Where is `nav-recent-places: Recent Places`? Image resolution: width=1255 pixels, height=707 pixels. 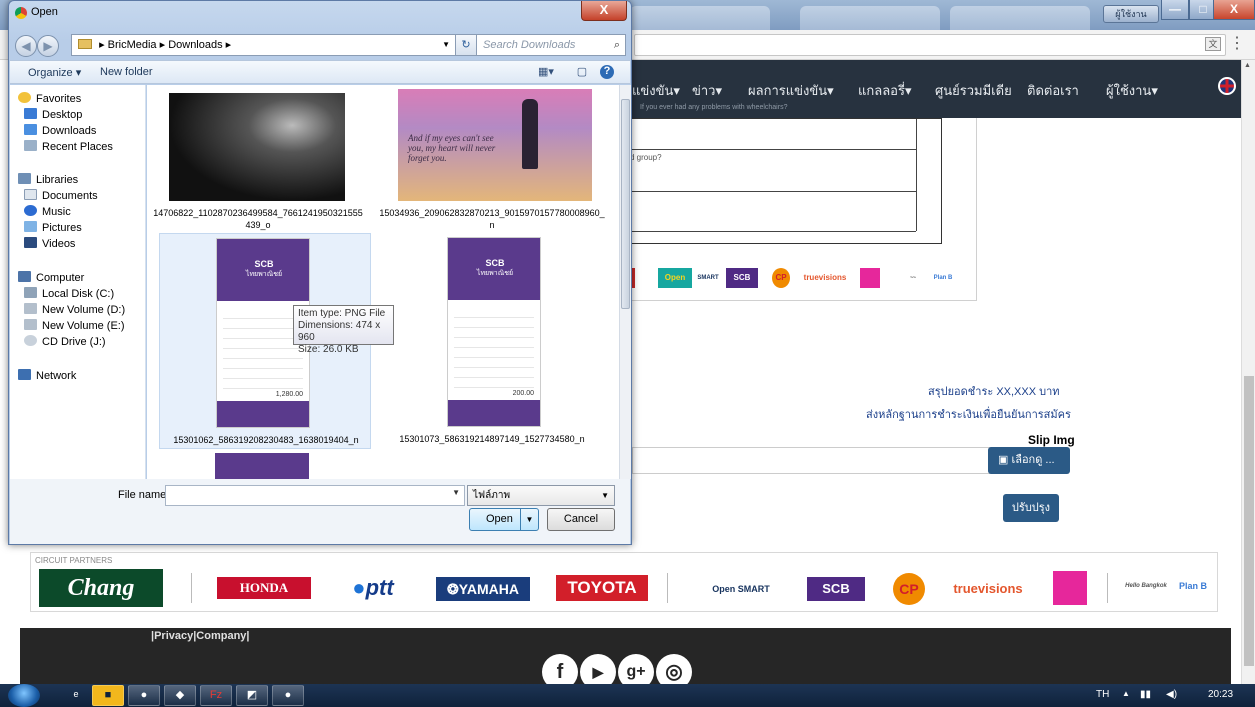 nav-recent-places: Recent Places is located at coordinates (68, 147).